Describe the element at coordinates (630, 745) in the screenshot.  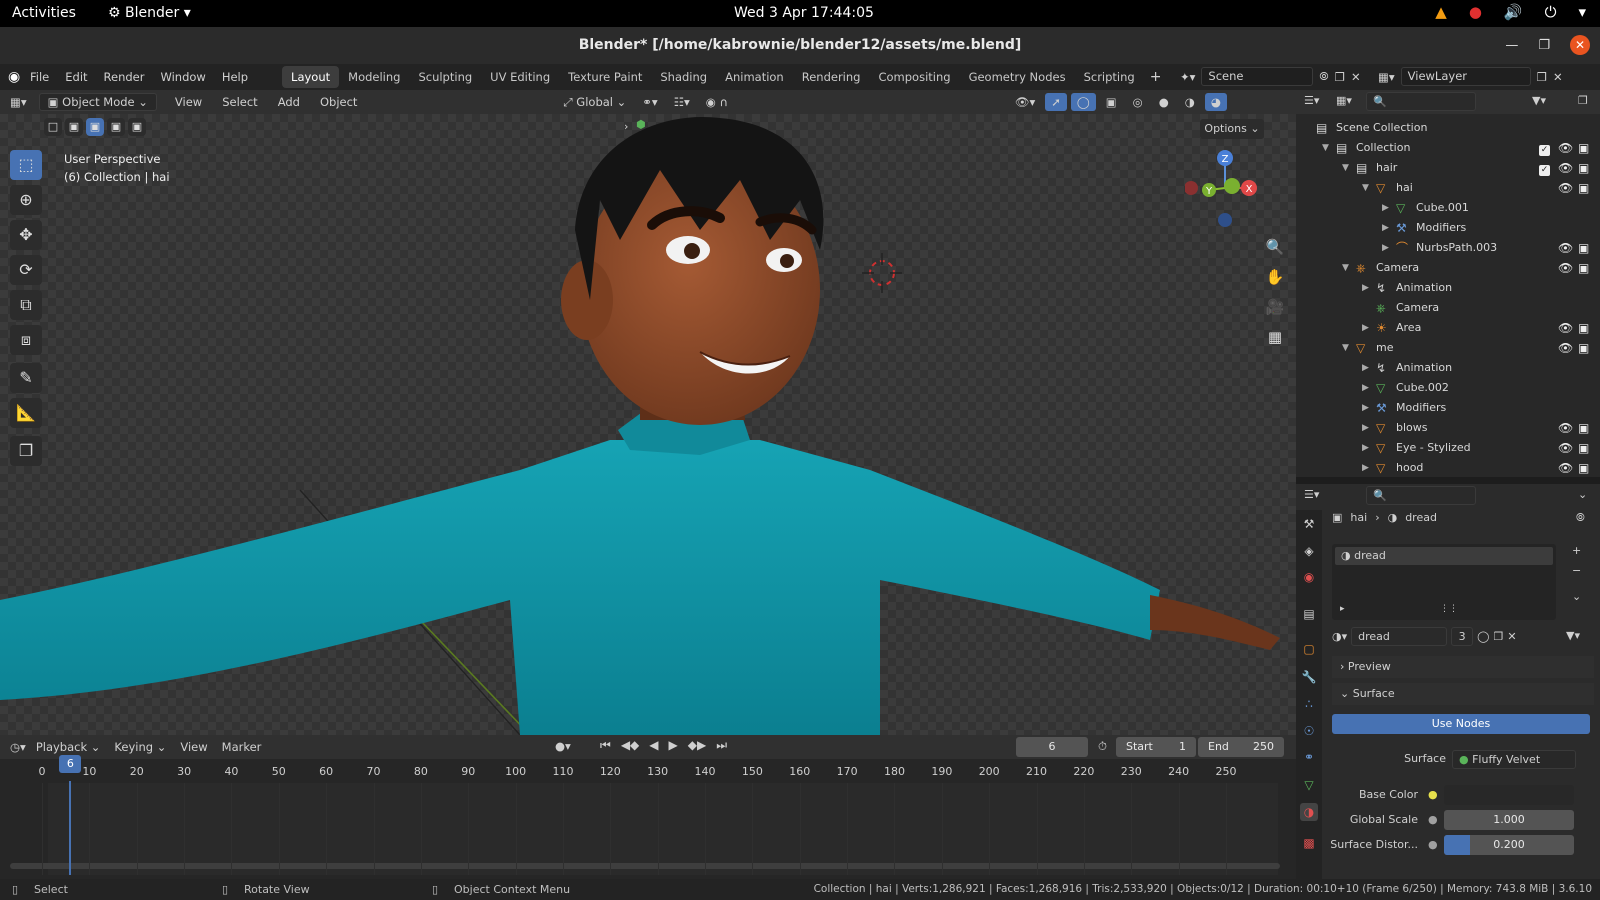
I see `prev-keyframe-icon: ◀◆` at that location.